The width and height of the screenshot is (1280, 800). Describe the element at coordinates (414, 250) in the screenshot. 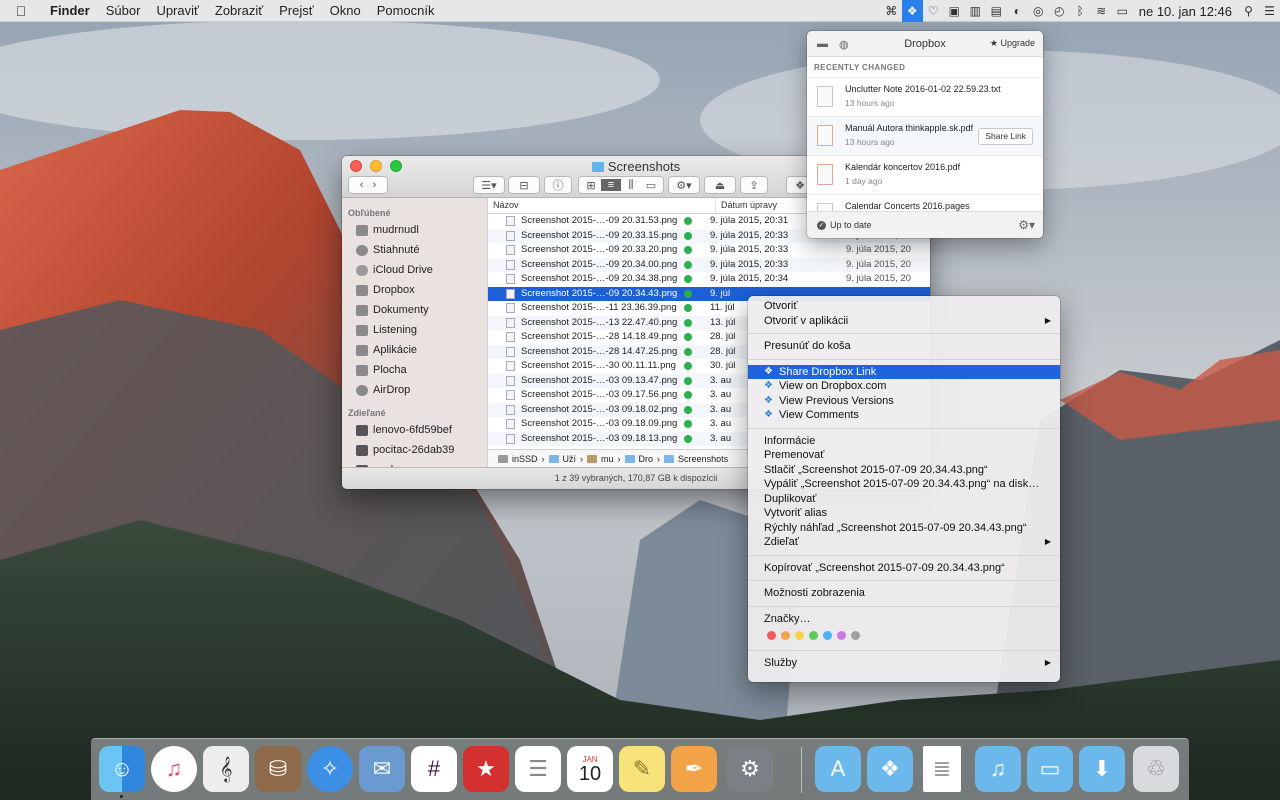

I see `sidebar-item-downloads: Stiahnuté` at that location.